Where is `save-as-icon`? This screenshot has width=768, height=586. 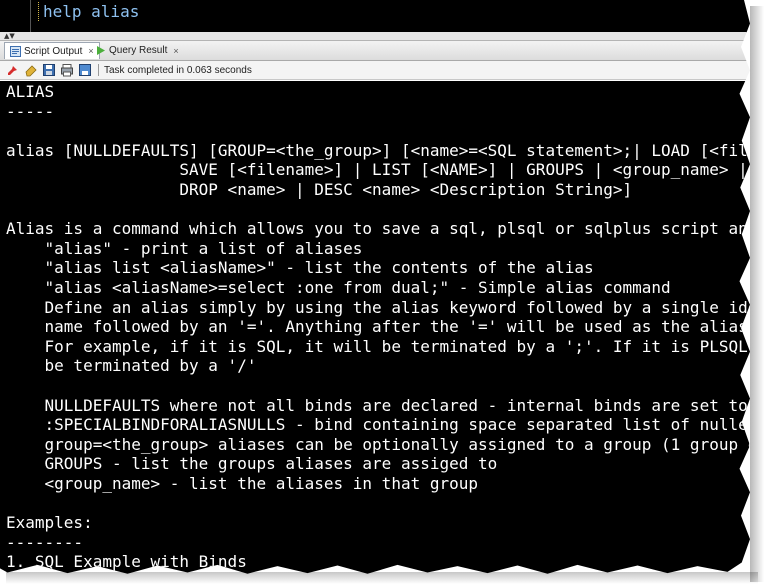
save-as-icon is located at coordinates (85, 70).